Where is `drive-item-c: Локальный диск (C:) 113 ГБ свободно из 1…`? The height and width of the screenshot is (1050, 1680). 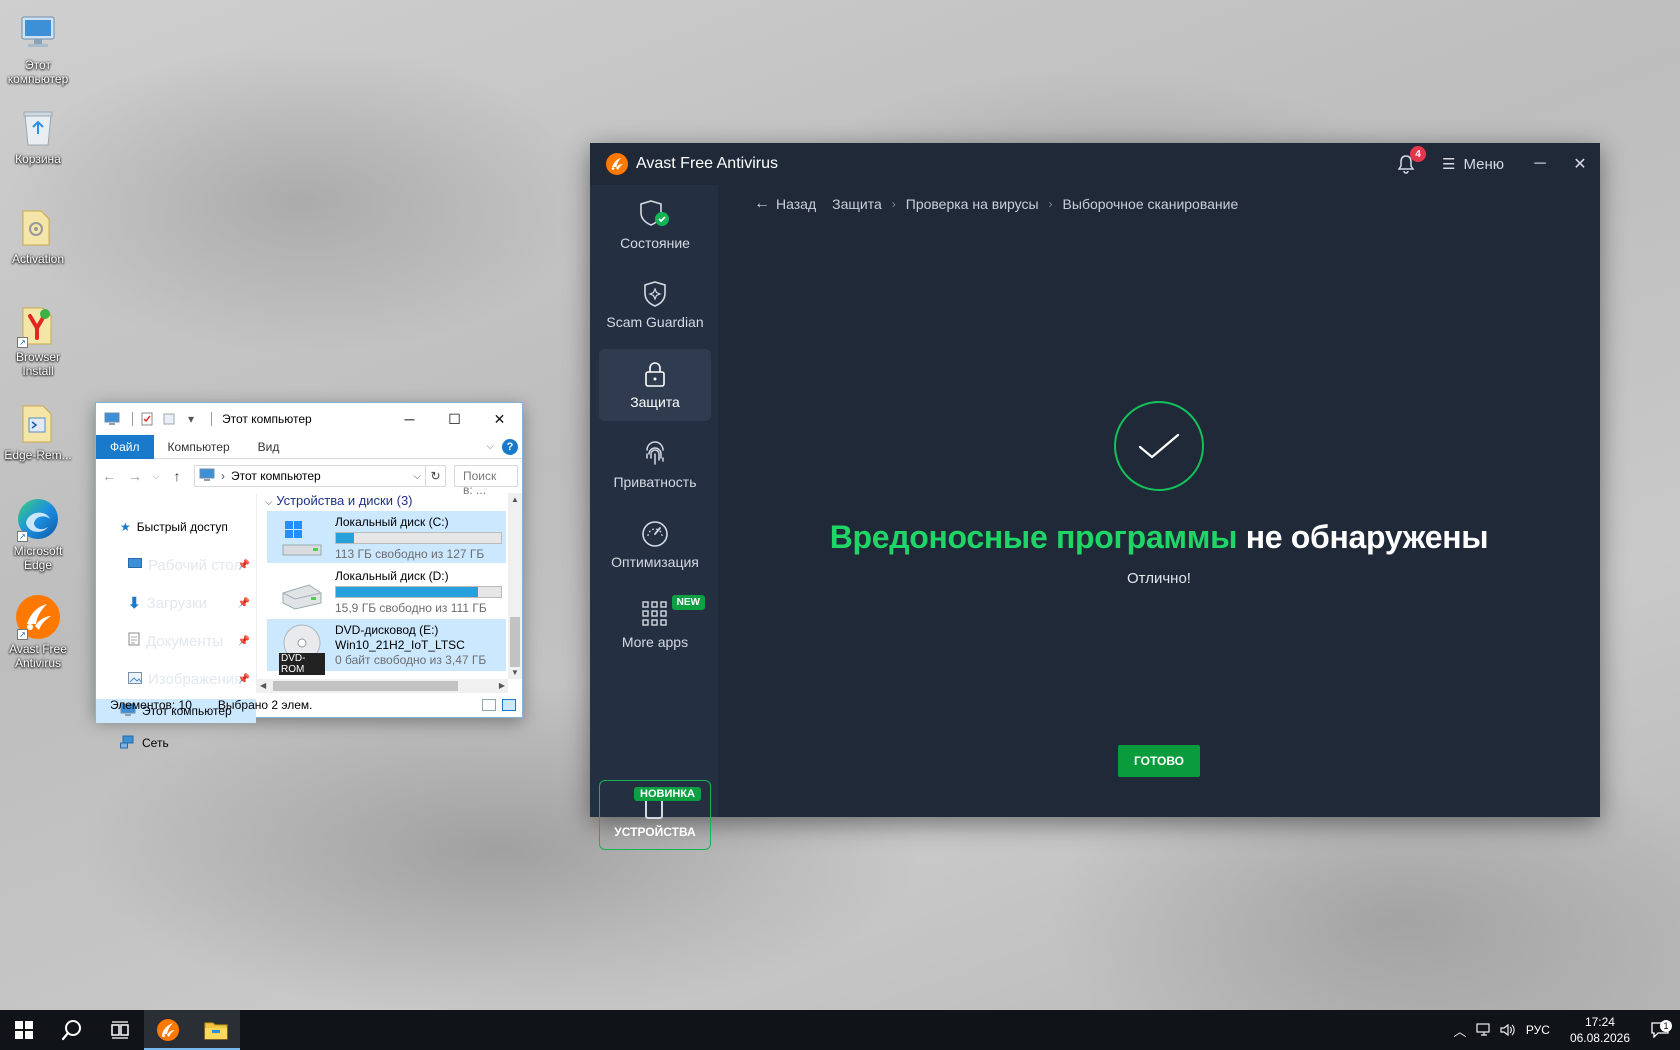
drive-item-c: Локальный диск (C:) 113 ГБ свободно из 1… is located at coordinates (386, 537).